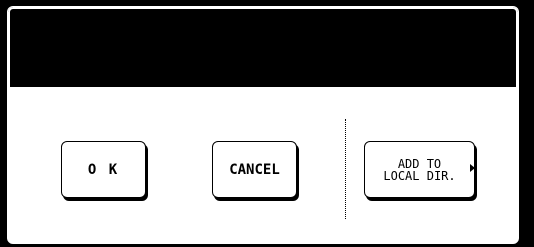 The width and height of the screenshot is (534, 247). I want to click on arrow-right-icon, so click(472, 168).